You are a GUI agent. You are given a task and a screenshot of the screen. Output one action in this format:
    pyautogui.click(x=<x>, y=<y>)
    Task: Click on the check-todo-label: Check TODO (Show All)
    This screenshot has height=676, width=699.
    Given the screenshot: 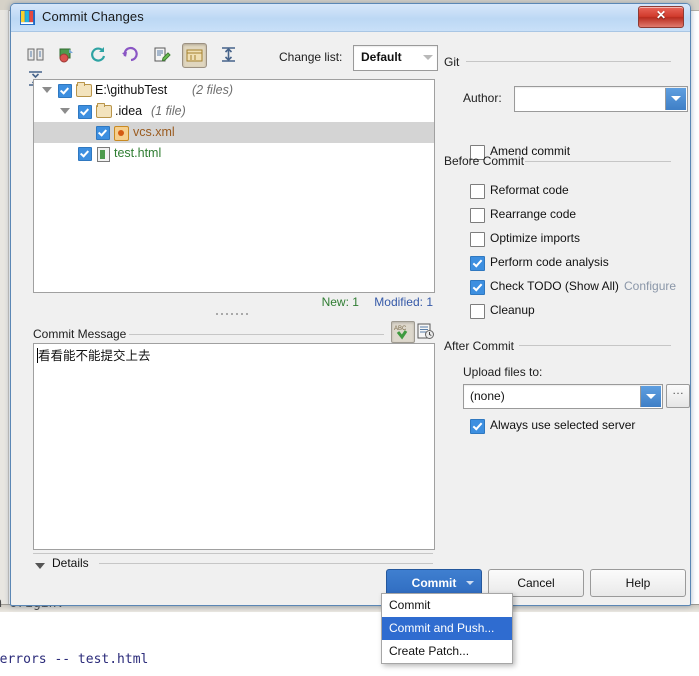 What is the action you would take?
    pyautogui.click(x=554, y=286)
    